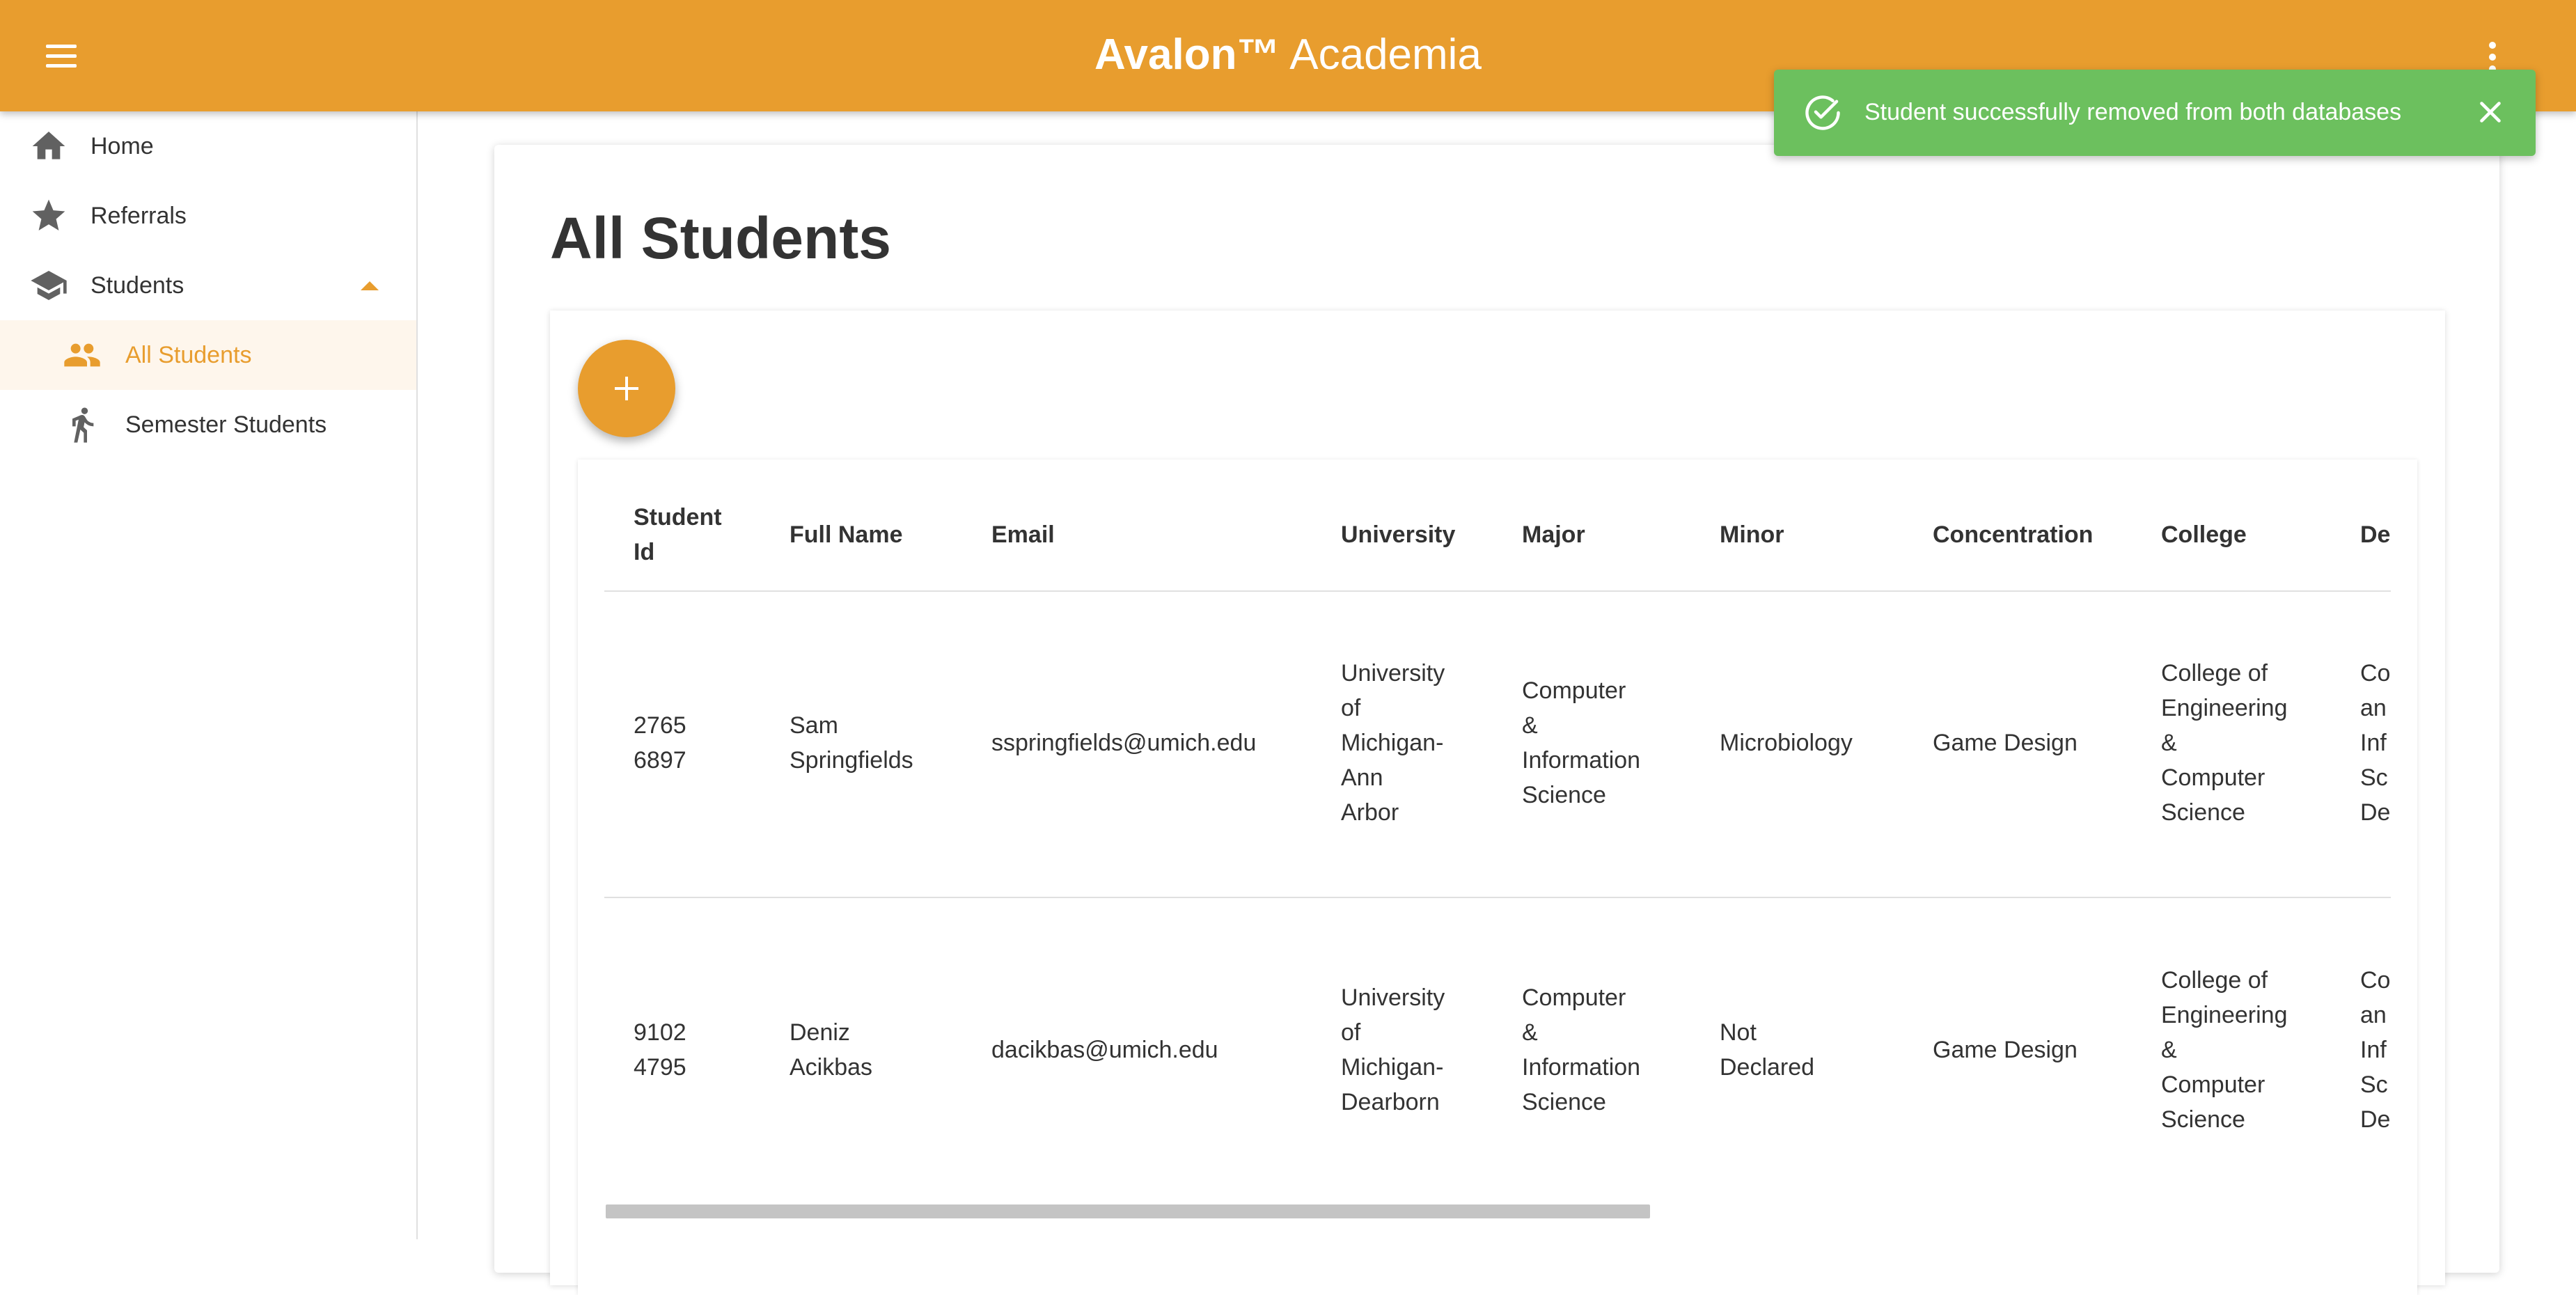  What do you see at coordinates (226, 425) in the screenshot?
I see `sidebar-item-label: Semester Students` at bounding box center [226, 425].